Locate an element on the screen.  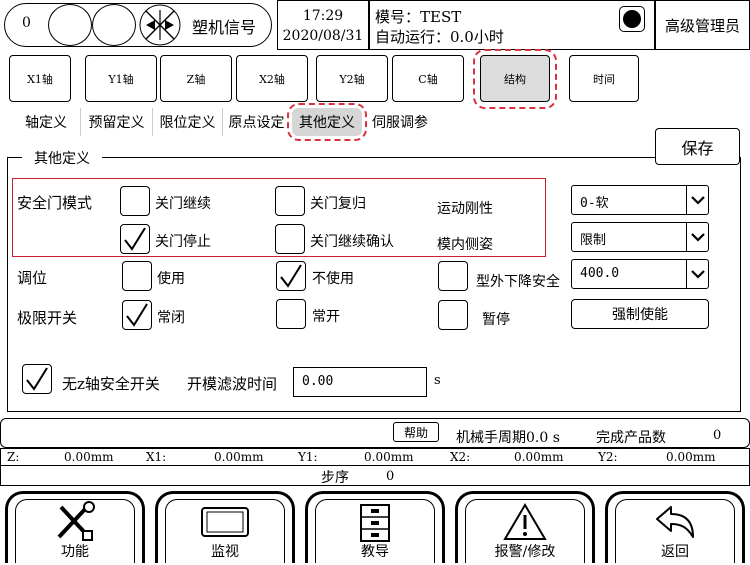
tab-structure: 结构 is located at coordinates (515, 78).